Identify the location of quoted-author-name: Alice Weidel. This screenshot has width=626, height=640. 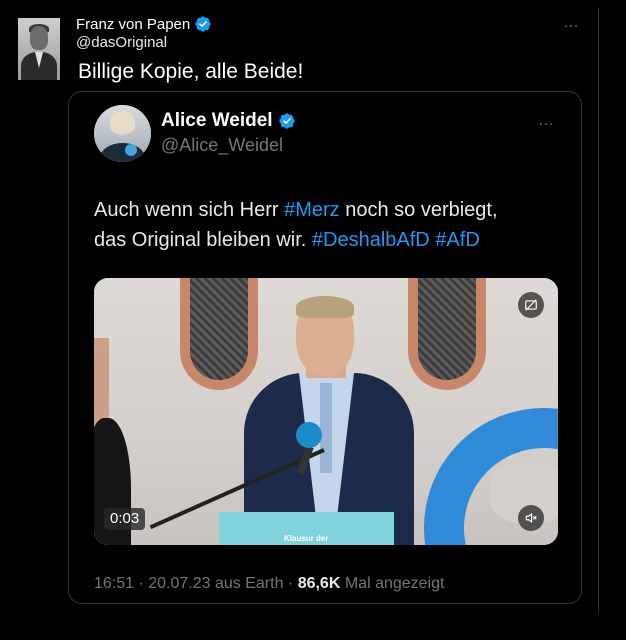
(228, 121).